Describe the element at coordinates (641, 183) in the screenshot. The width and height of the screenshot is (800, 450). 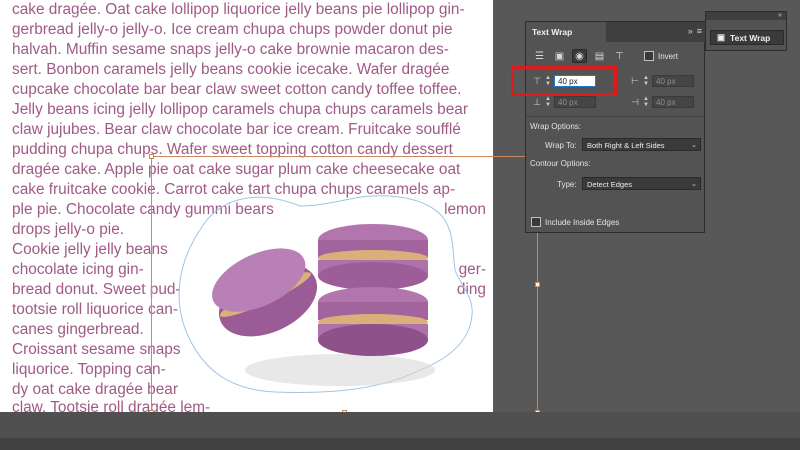
I see `contour-type-select: Detect Edges ⌄` at that location.